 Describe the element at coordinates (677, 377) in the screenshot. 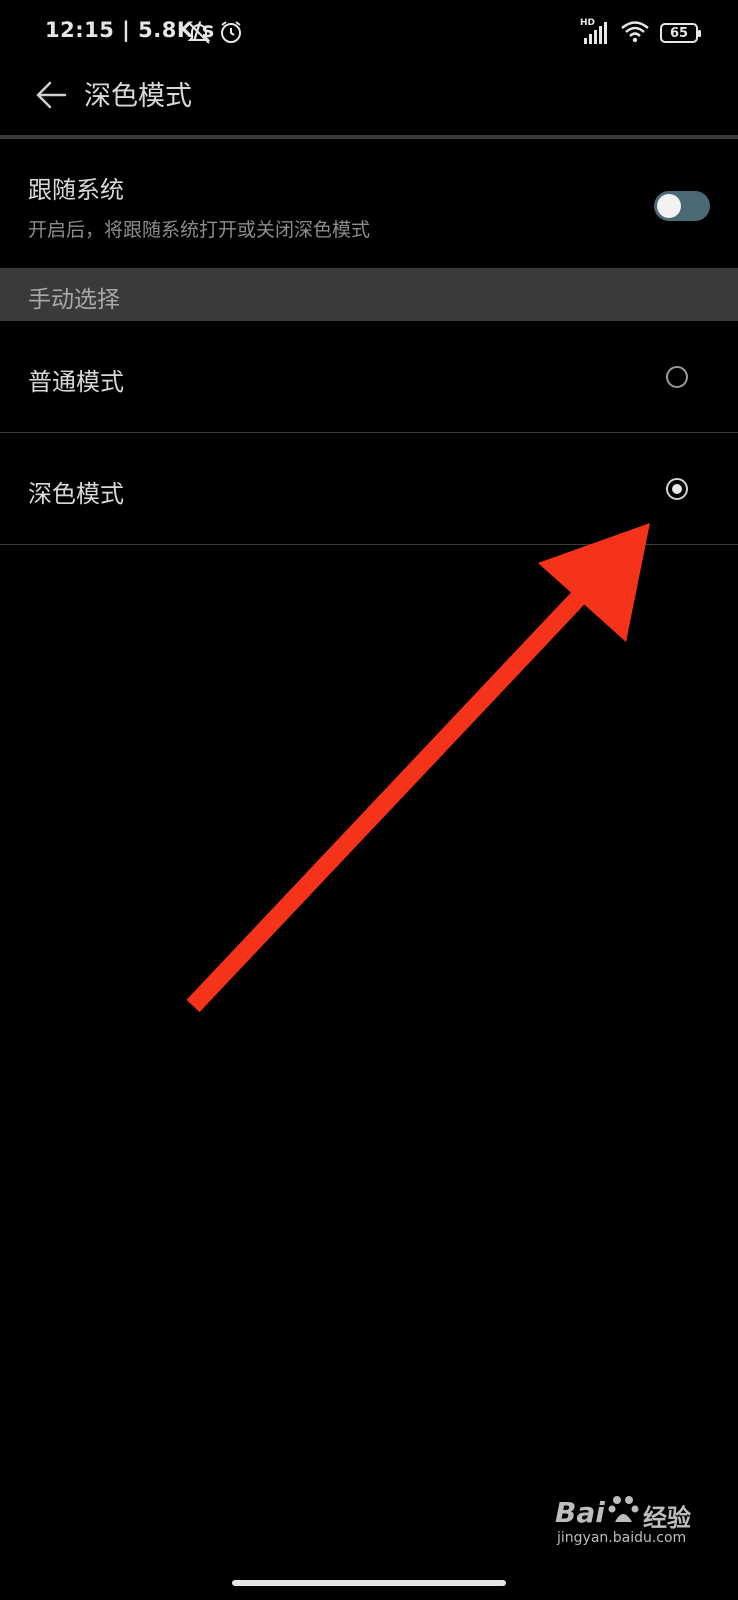

I see `normal-mode-radio` at that location.